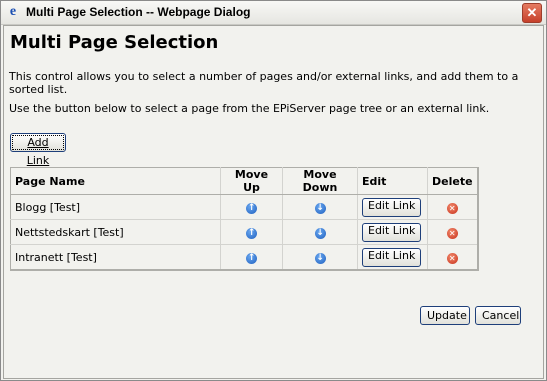  What do you see at coordinates (251, 181) in the screenshot?
I see `header-move-up: Move Up` at bounding box center [251, 181].